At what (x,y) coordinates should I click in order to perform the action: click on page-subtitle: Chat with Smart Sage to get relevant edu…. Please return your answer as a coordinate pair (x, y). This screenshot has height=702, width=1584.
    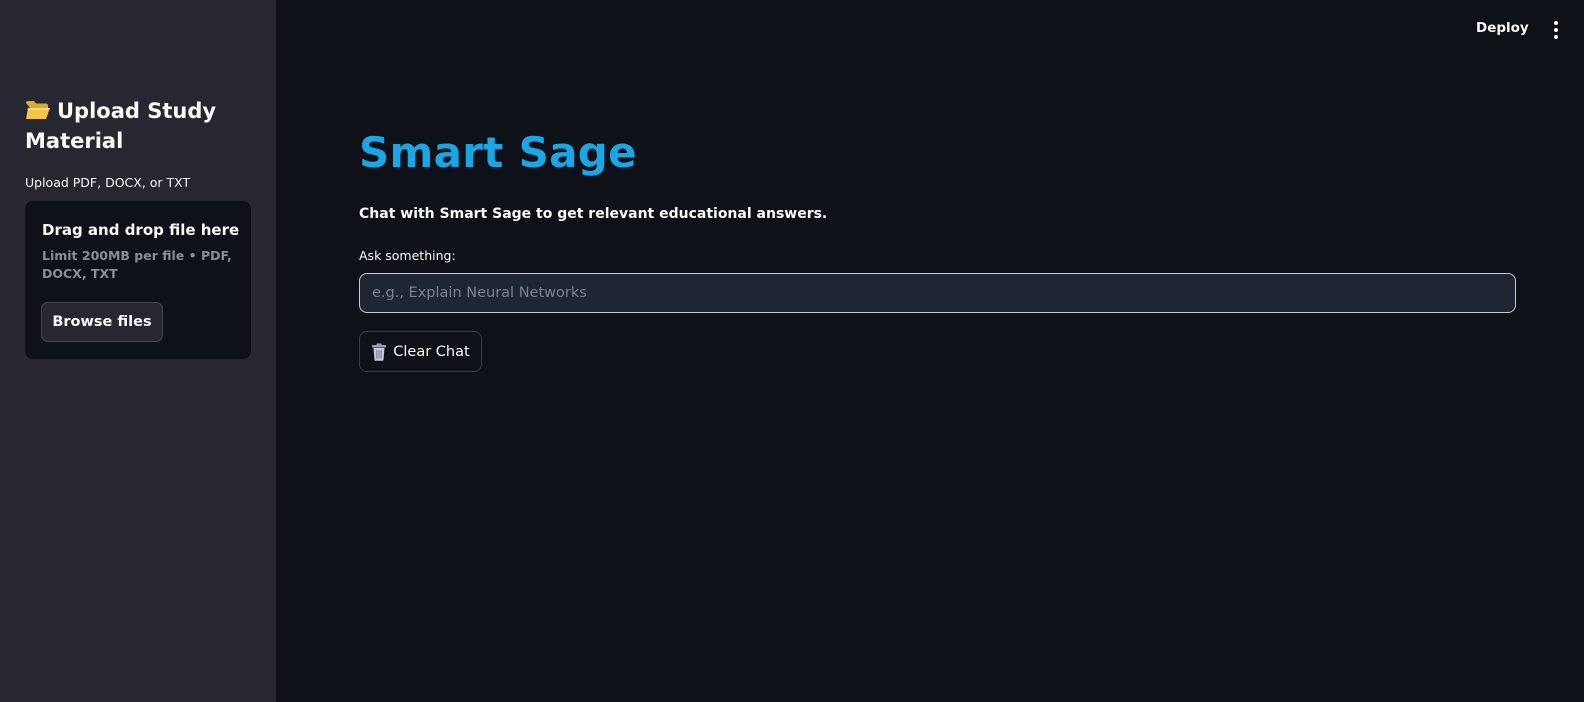
    Looking at the image, I should click on (593, 214).